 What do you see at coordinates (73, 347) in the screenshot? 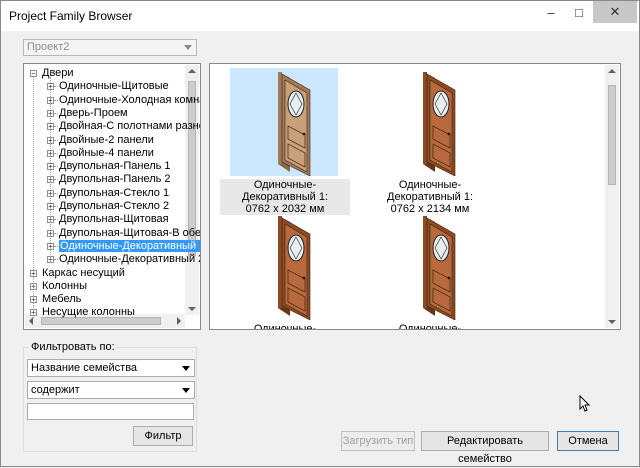
I see `filter-group-label: Фильтровать по:` at bounding box center [73, 347].